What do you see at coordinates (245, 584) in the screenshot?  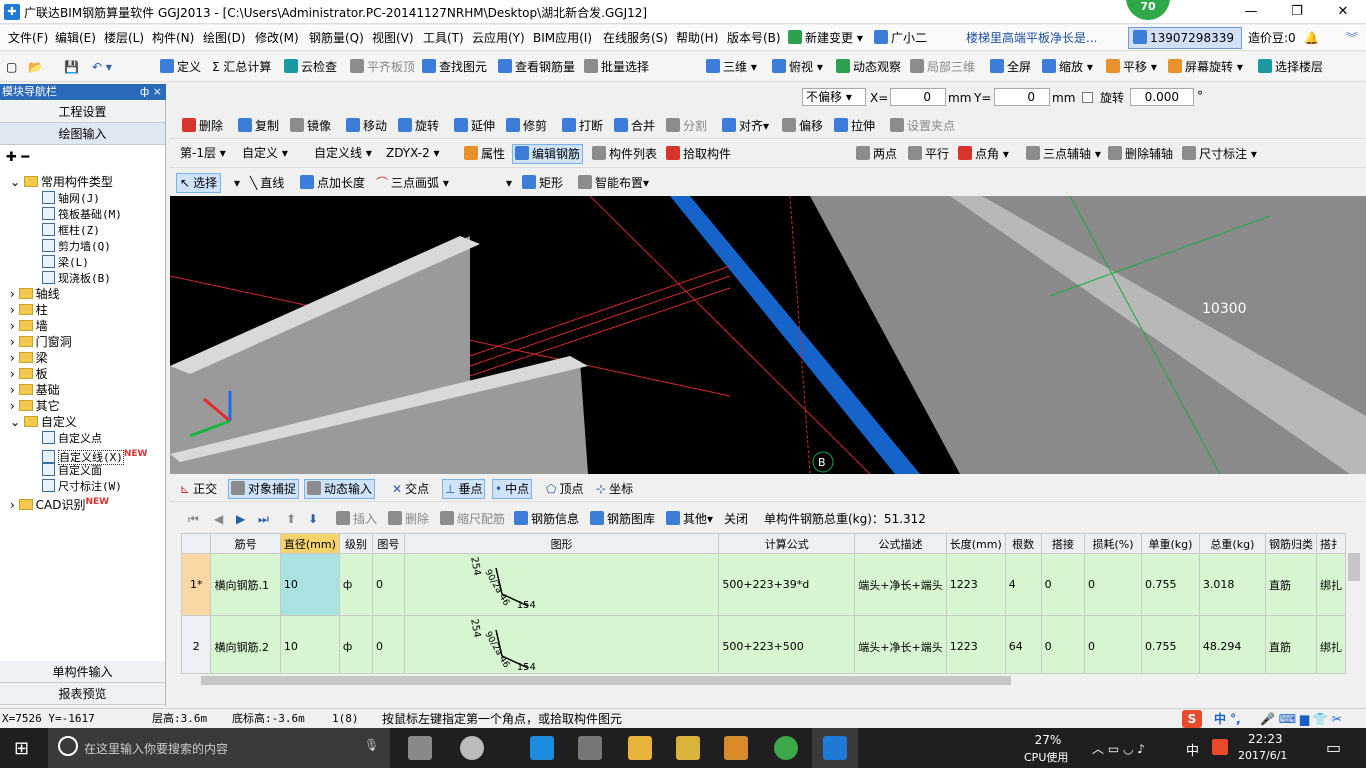 I see `cell-name: 横向钢筋.1` at bounding box center [245, 584].